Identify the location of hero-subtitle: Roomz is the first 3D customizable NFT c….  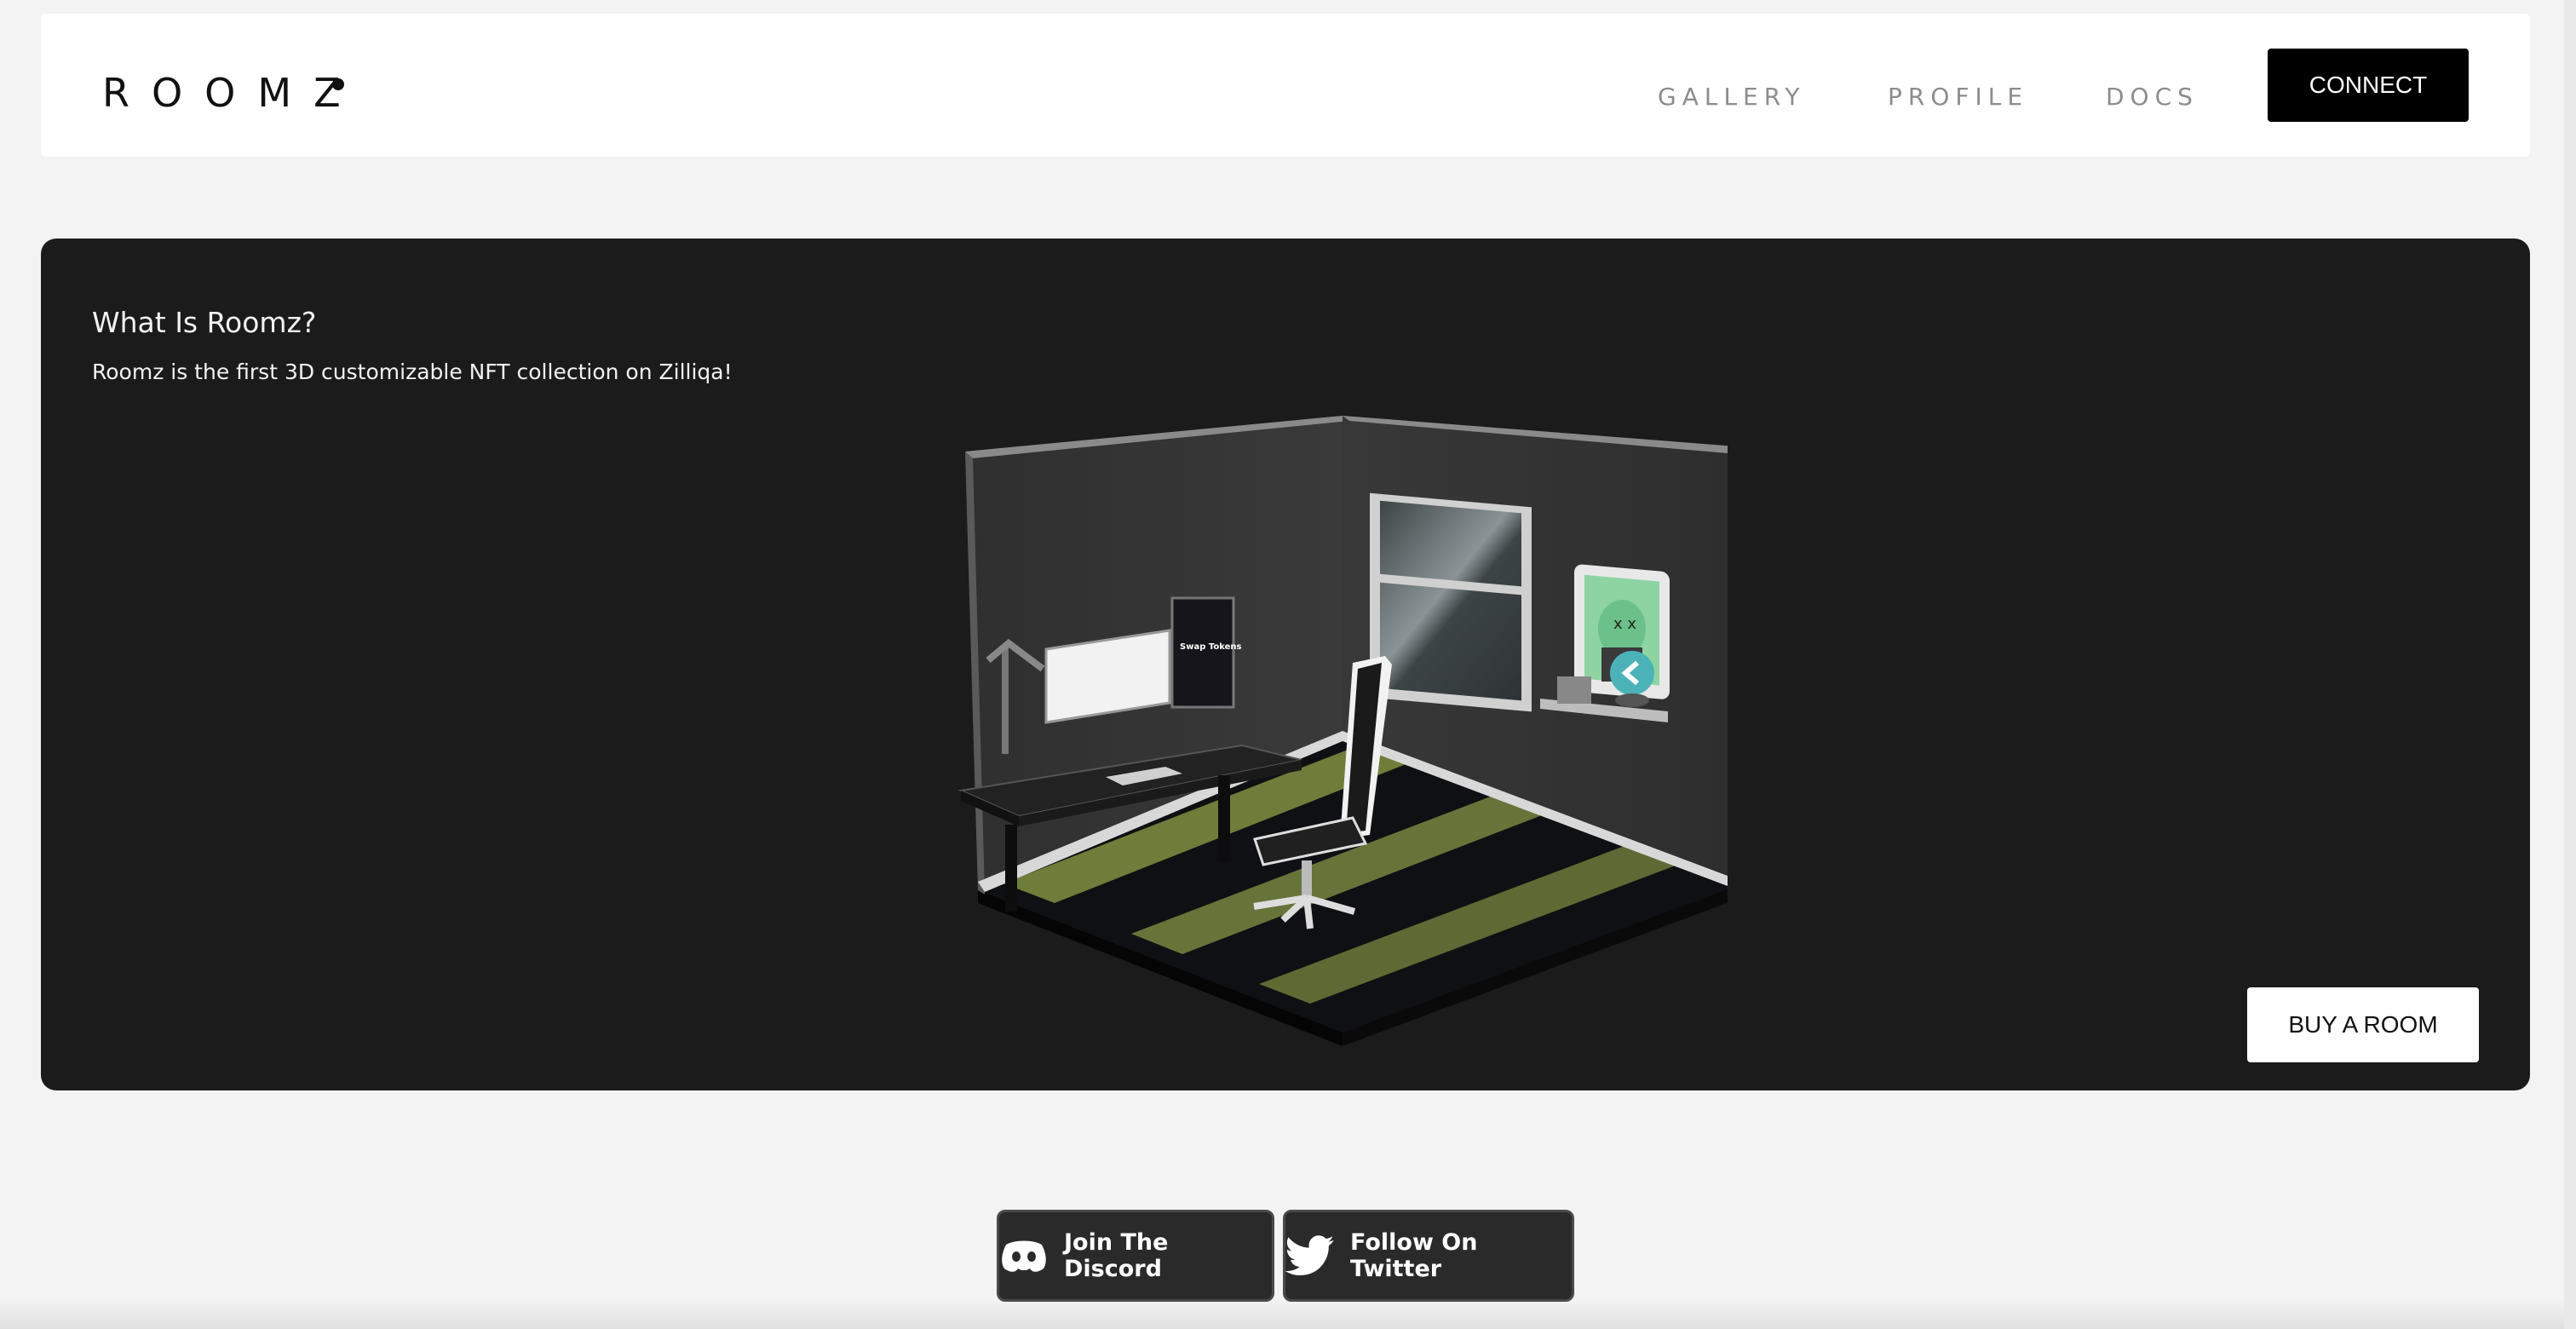
(413, 372).